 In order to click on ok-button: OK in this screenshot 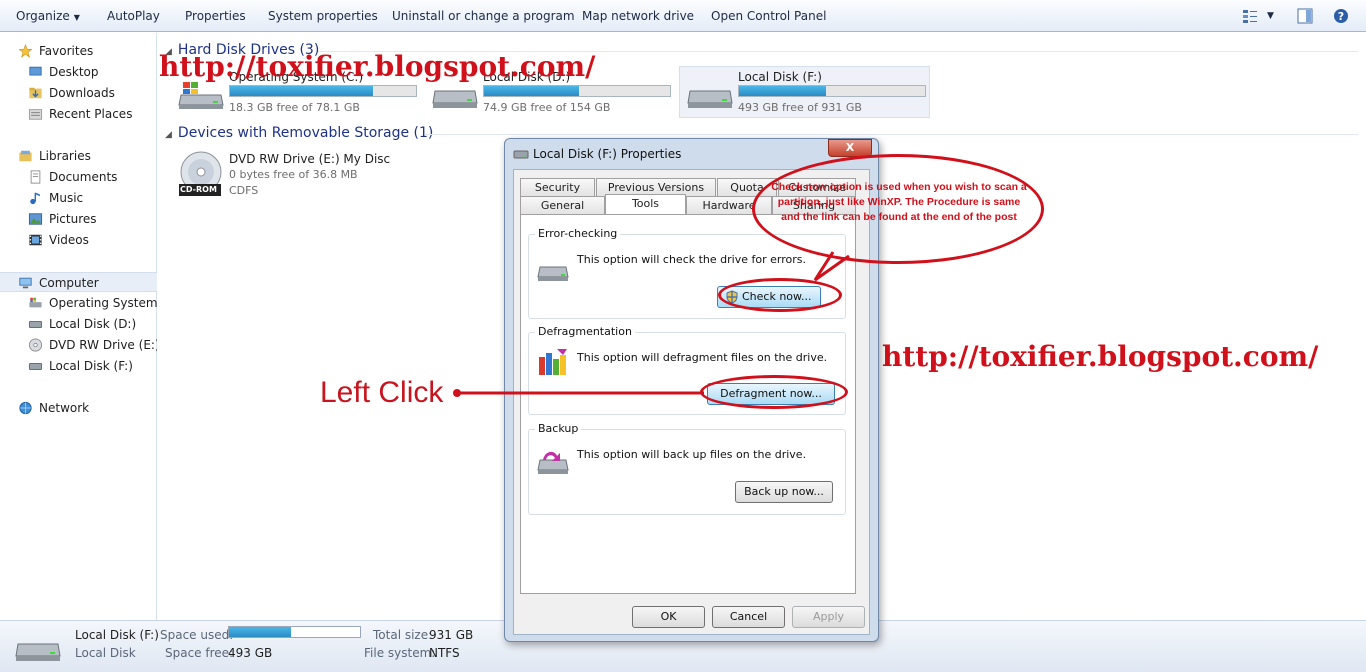, I will do `click(668, 617)`.